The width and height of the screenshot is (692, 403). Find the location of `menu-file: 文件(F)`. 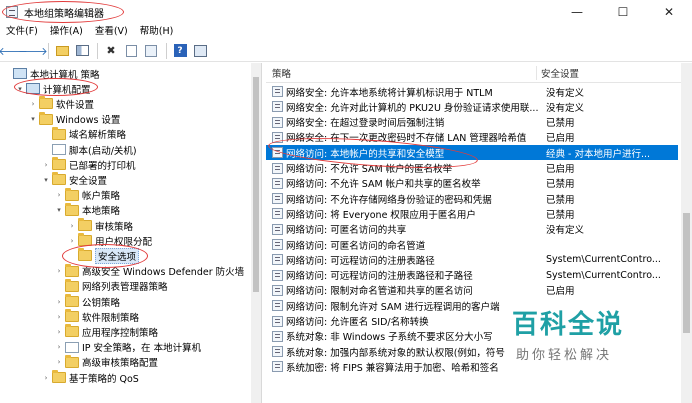

menu-file: 文件(F) is located at coordinates (22, 32).